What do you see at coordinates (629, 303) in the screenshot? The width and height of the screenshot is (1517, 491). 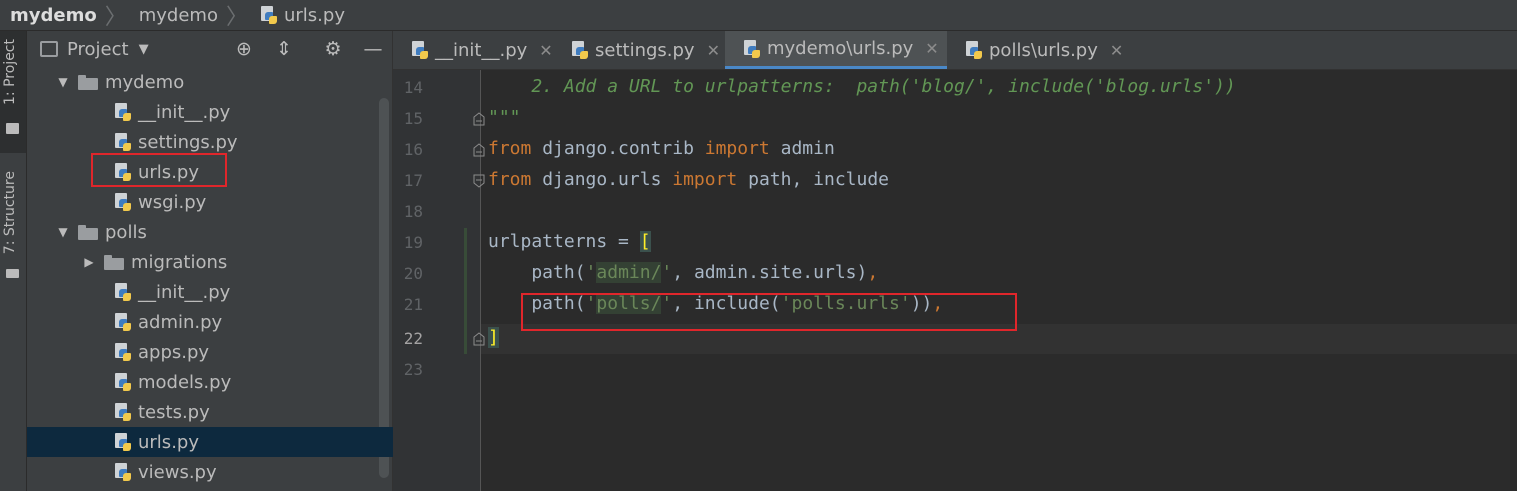 I see `string-token: polls/` at bounding box center [629, 303].